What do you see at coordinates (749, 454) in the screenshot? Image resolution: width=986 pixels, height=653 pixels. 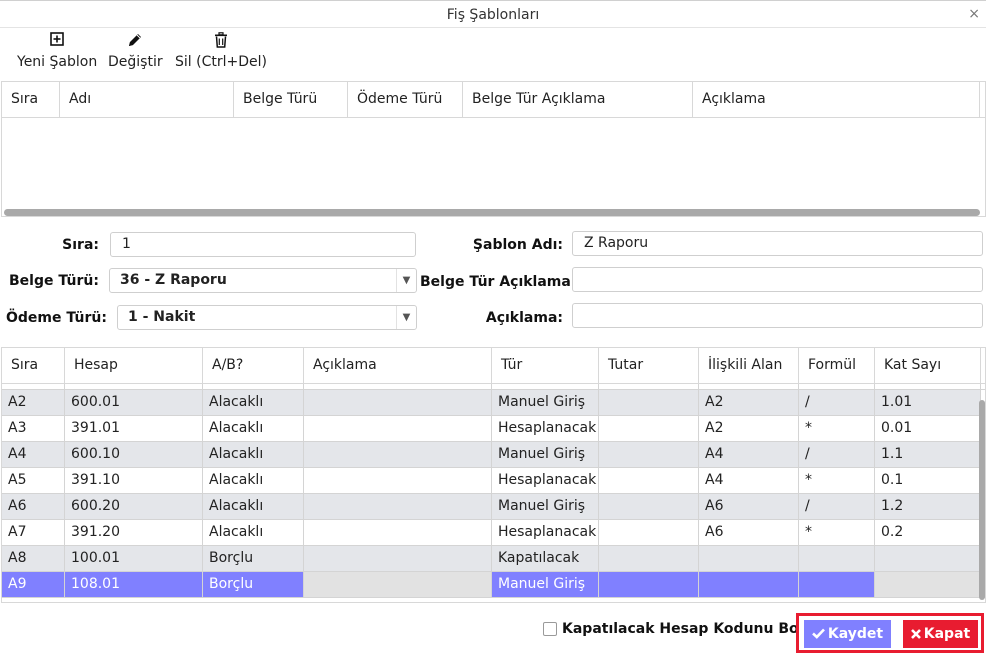 I see `cell-iliskili-alan: A4` at bounding box center [749, 454].